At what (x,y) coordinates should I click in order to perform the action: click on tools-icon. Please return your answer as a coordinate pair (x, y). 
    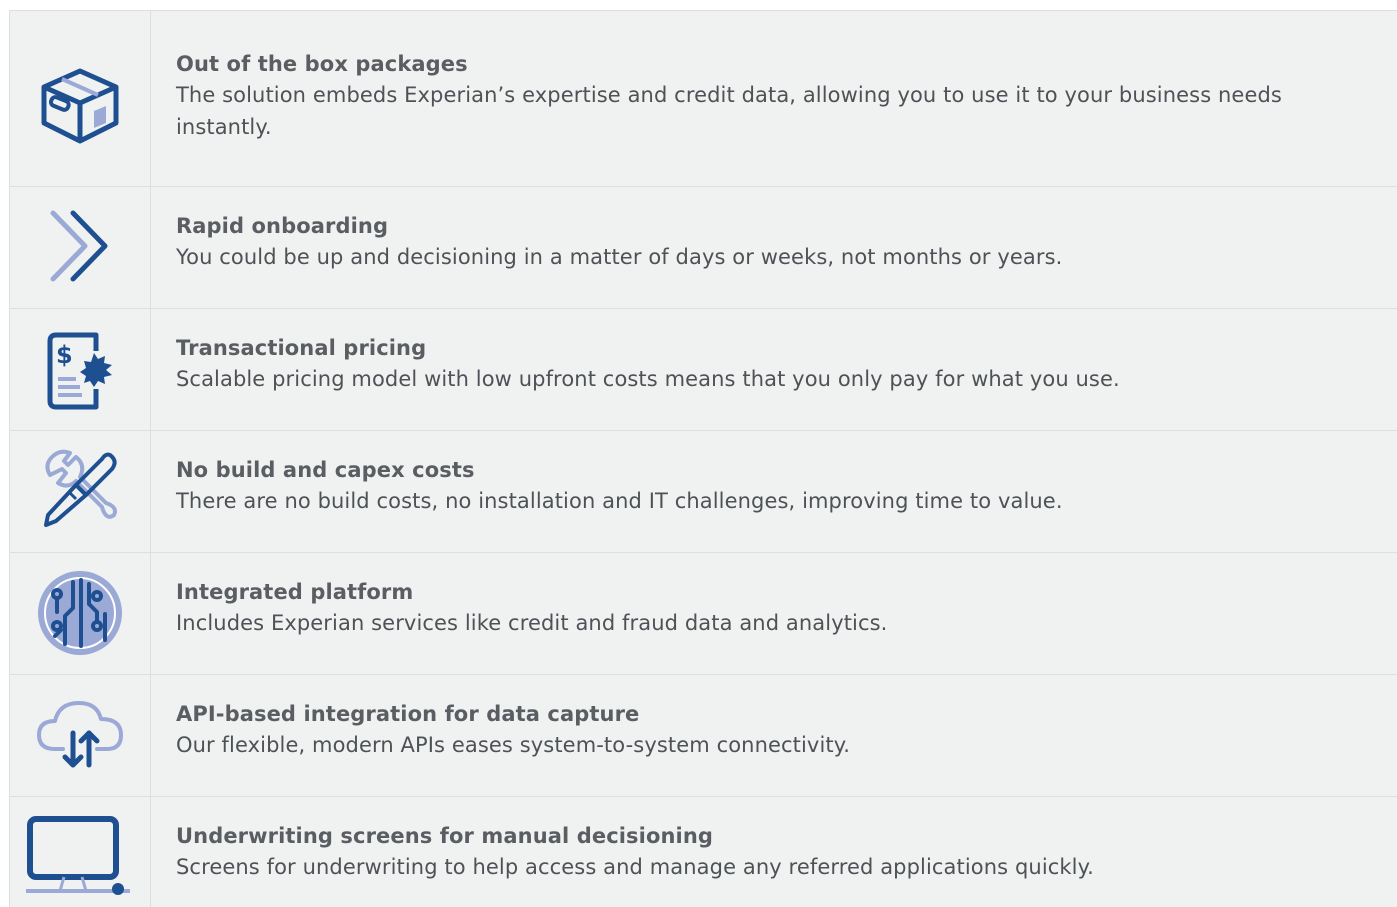
    Looking at the image, I should click on (80, 488).